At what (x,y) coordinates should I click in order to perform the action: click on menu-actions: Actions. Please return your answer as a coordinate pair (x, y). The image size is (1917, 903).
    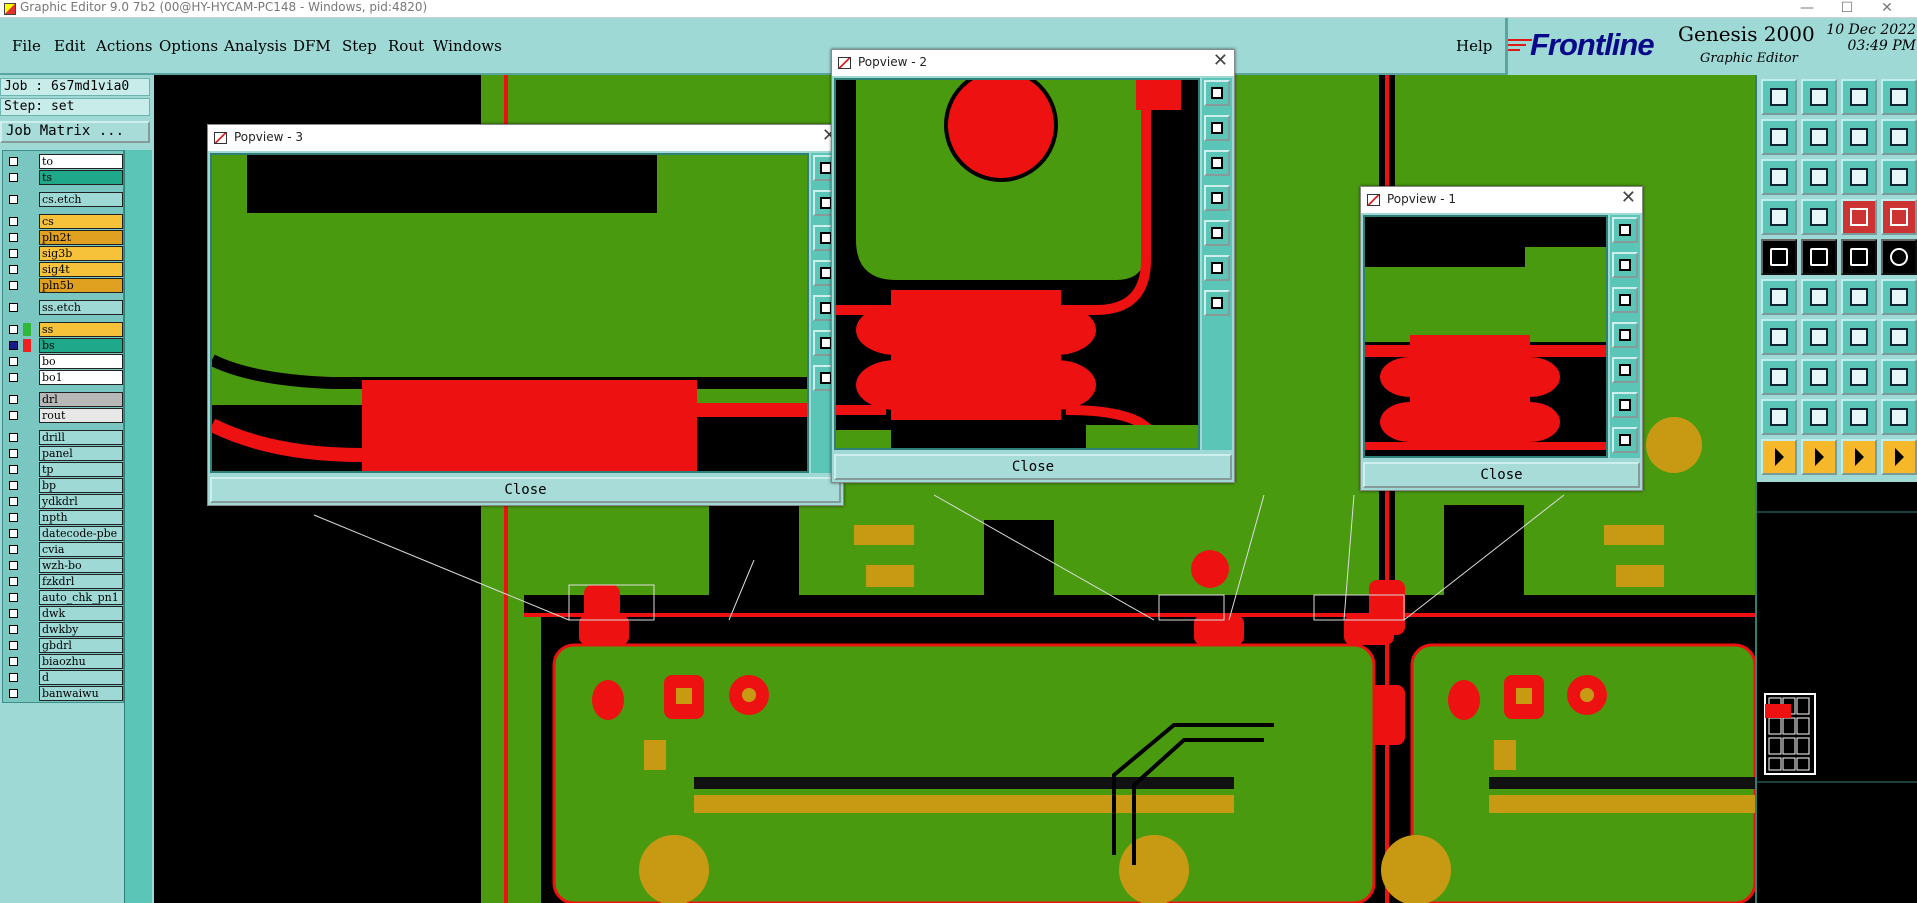
    Looking at the image, I should click on (124, 46).